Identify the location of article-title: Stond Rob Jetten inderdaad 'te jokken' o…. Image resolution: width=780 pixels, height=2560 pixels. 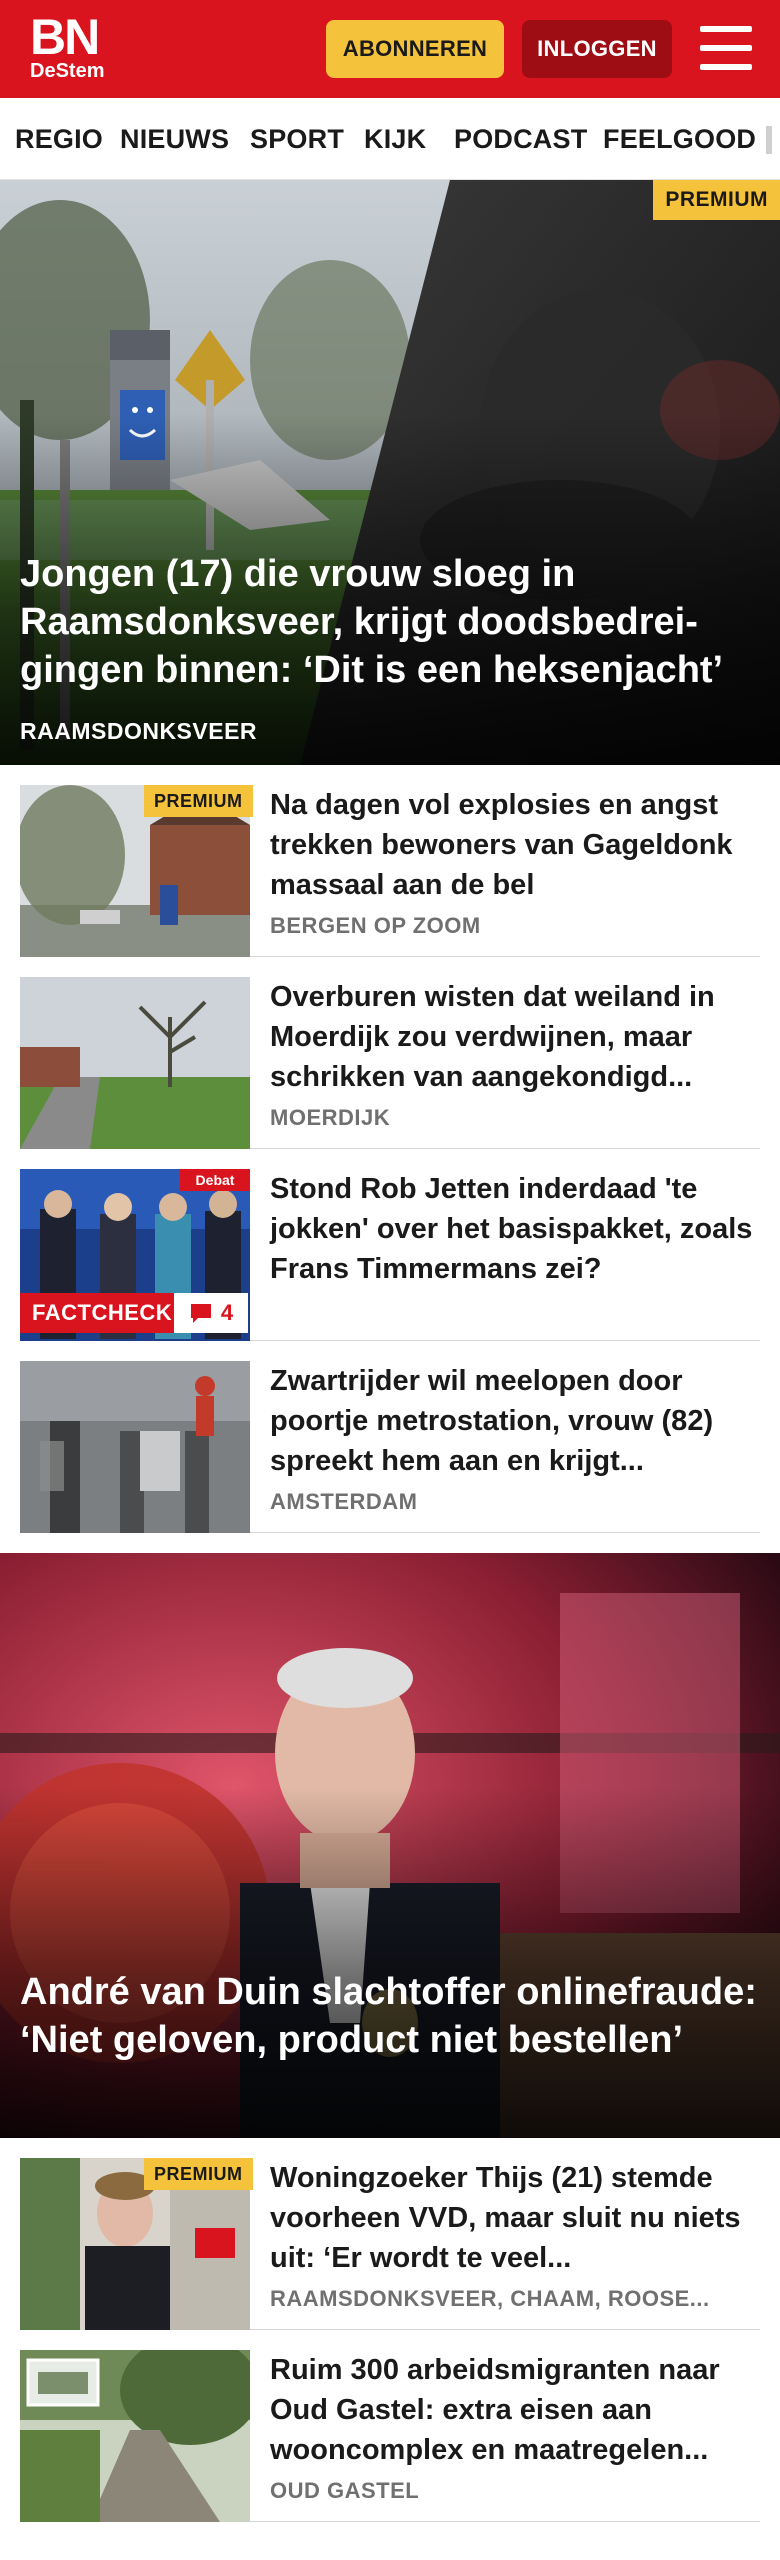
(515, 1229).